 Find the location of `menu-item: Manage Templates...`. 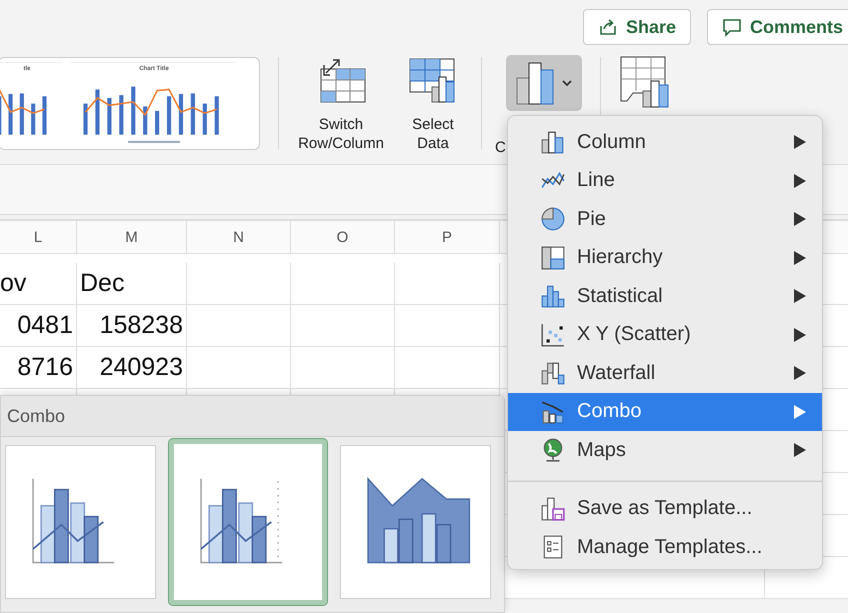

menu-item: Manage Templates... is located at coordinates (665, 547).